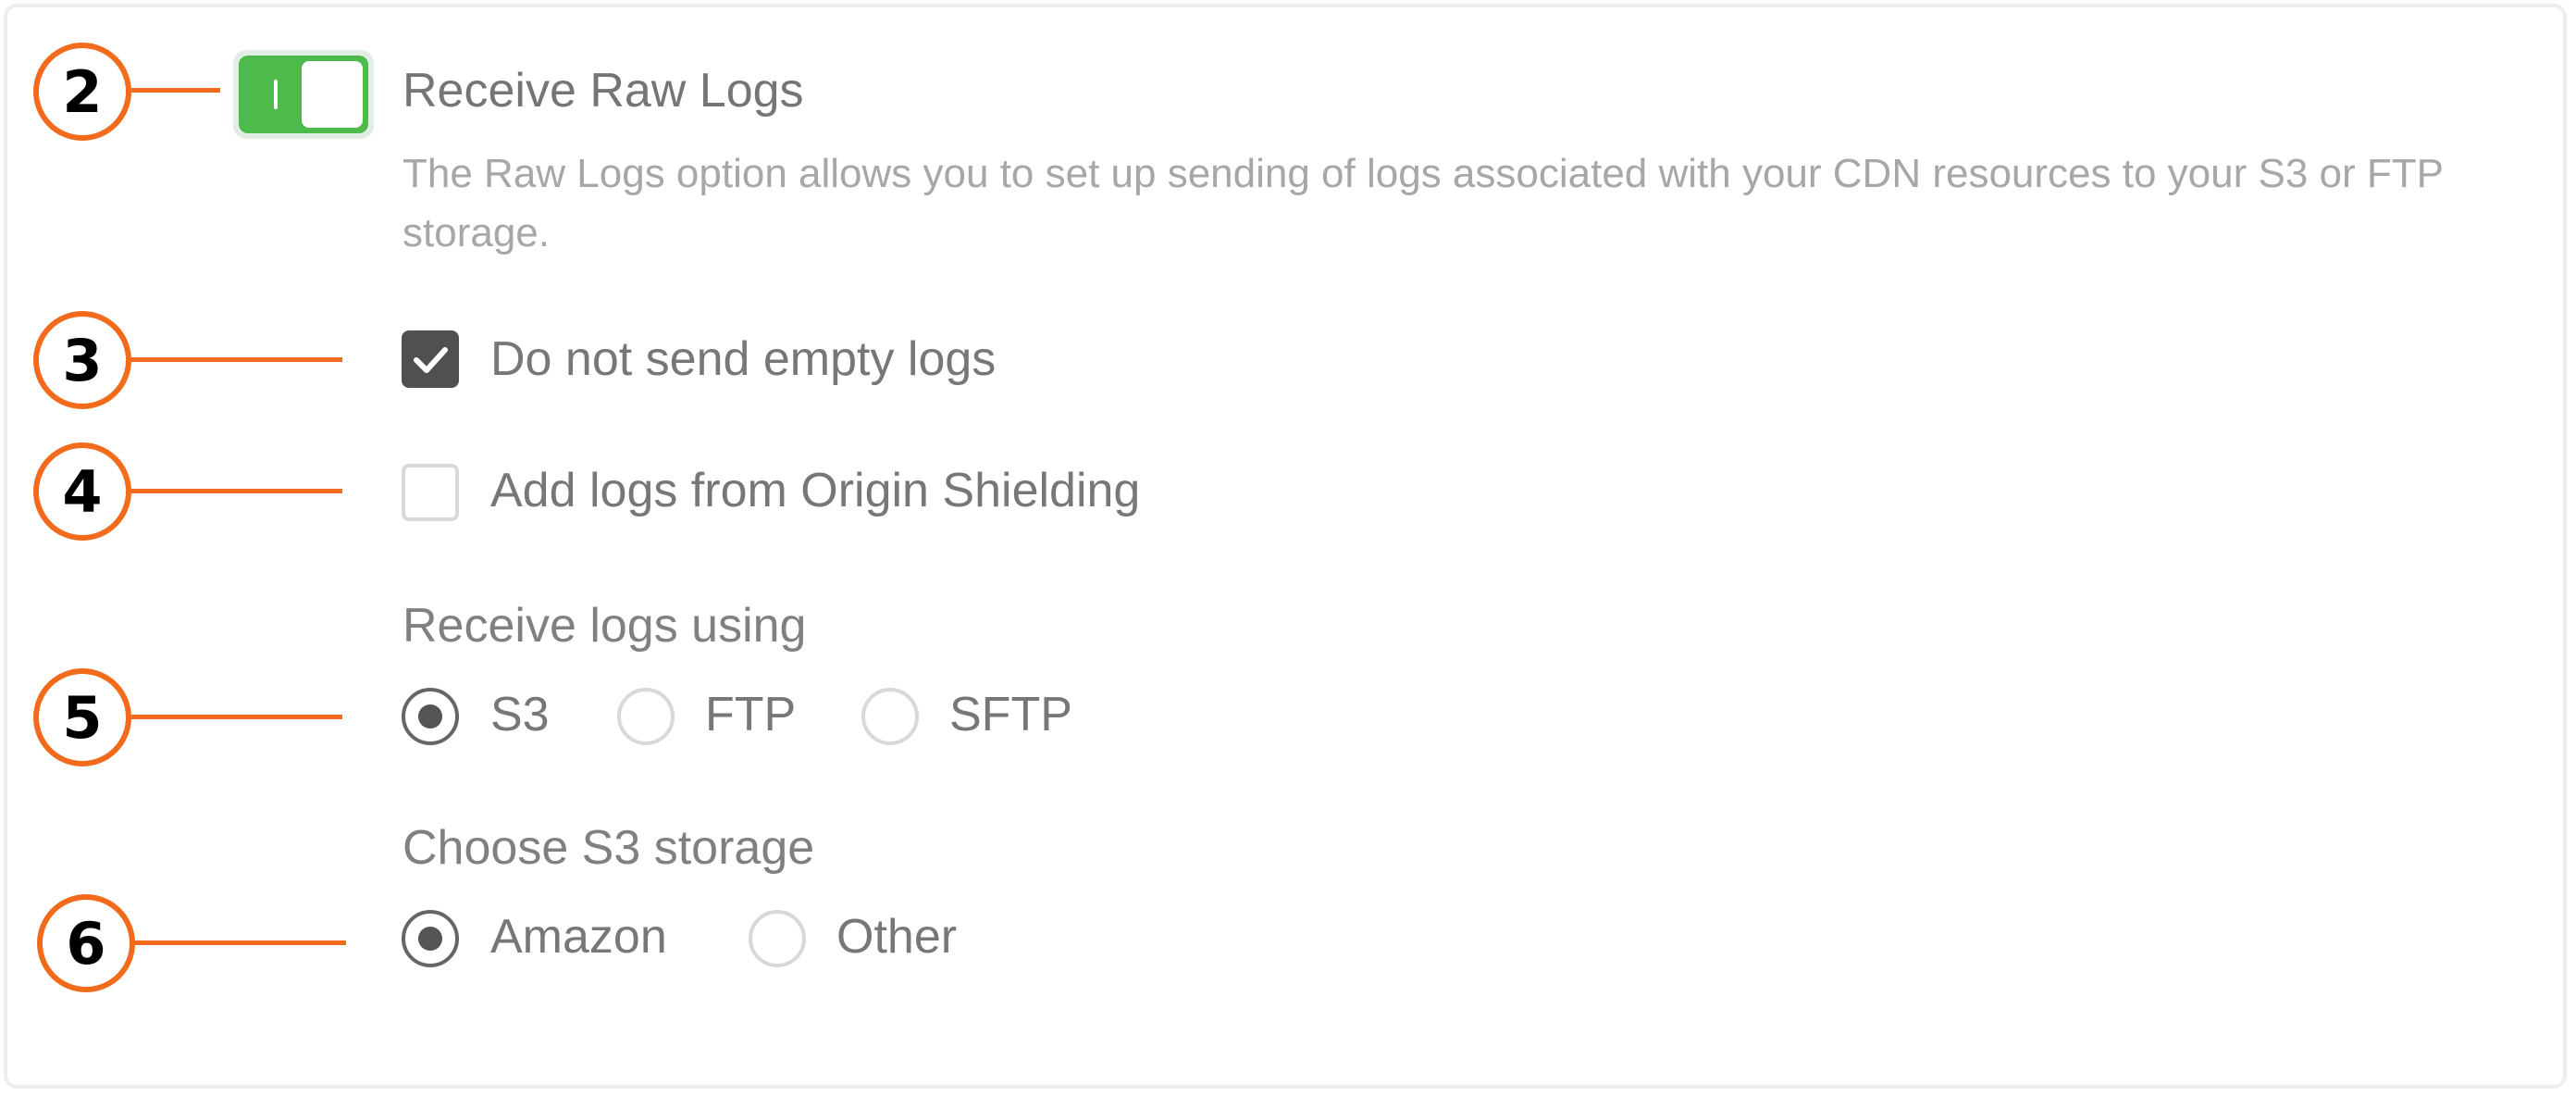 Image resolution: width=2576 pixels, height=1096 pixels. What do you see at coordinates (520, 714) in the screenshot?
I see `radio-s3-label: S3` at bounding box center [520, 714].